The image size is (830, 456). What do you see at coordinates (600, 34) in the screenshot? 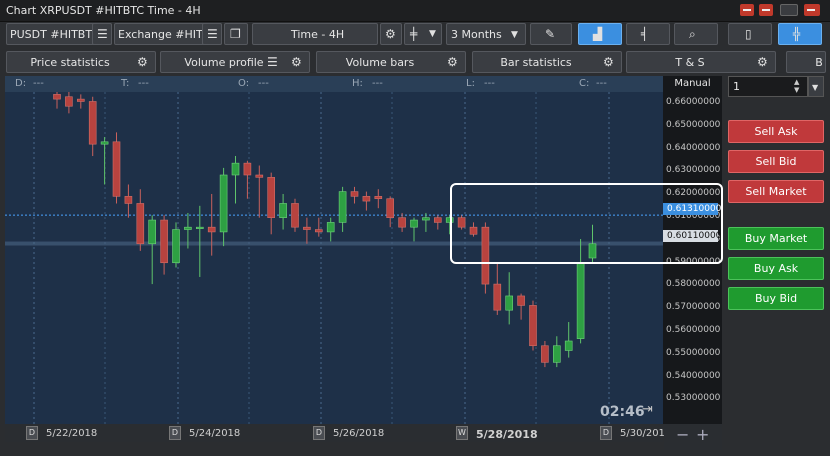
I see `indicators-button: ▟` at bounding box center [600, 34].